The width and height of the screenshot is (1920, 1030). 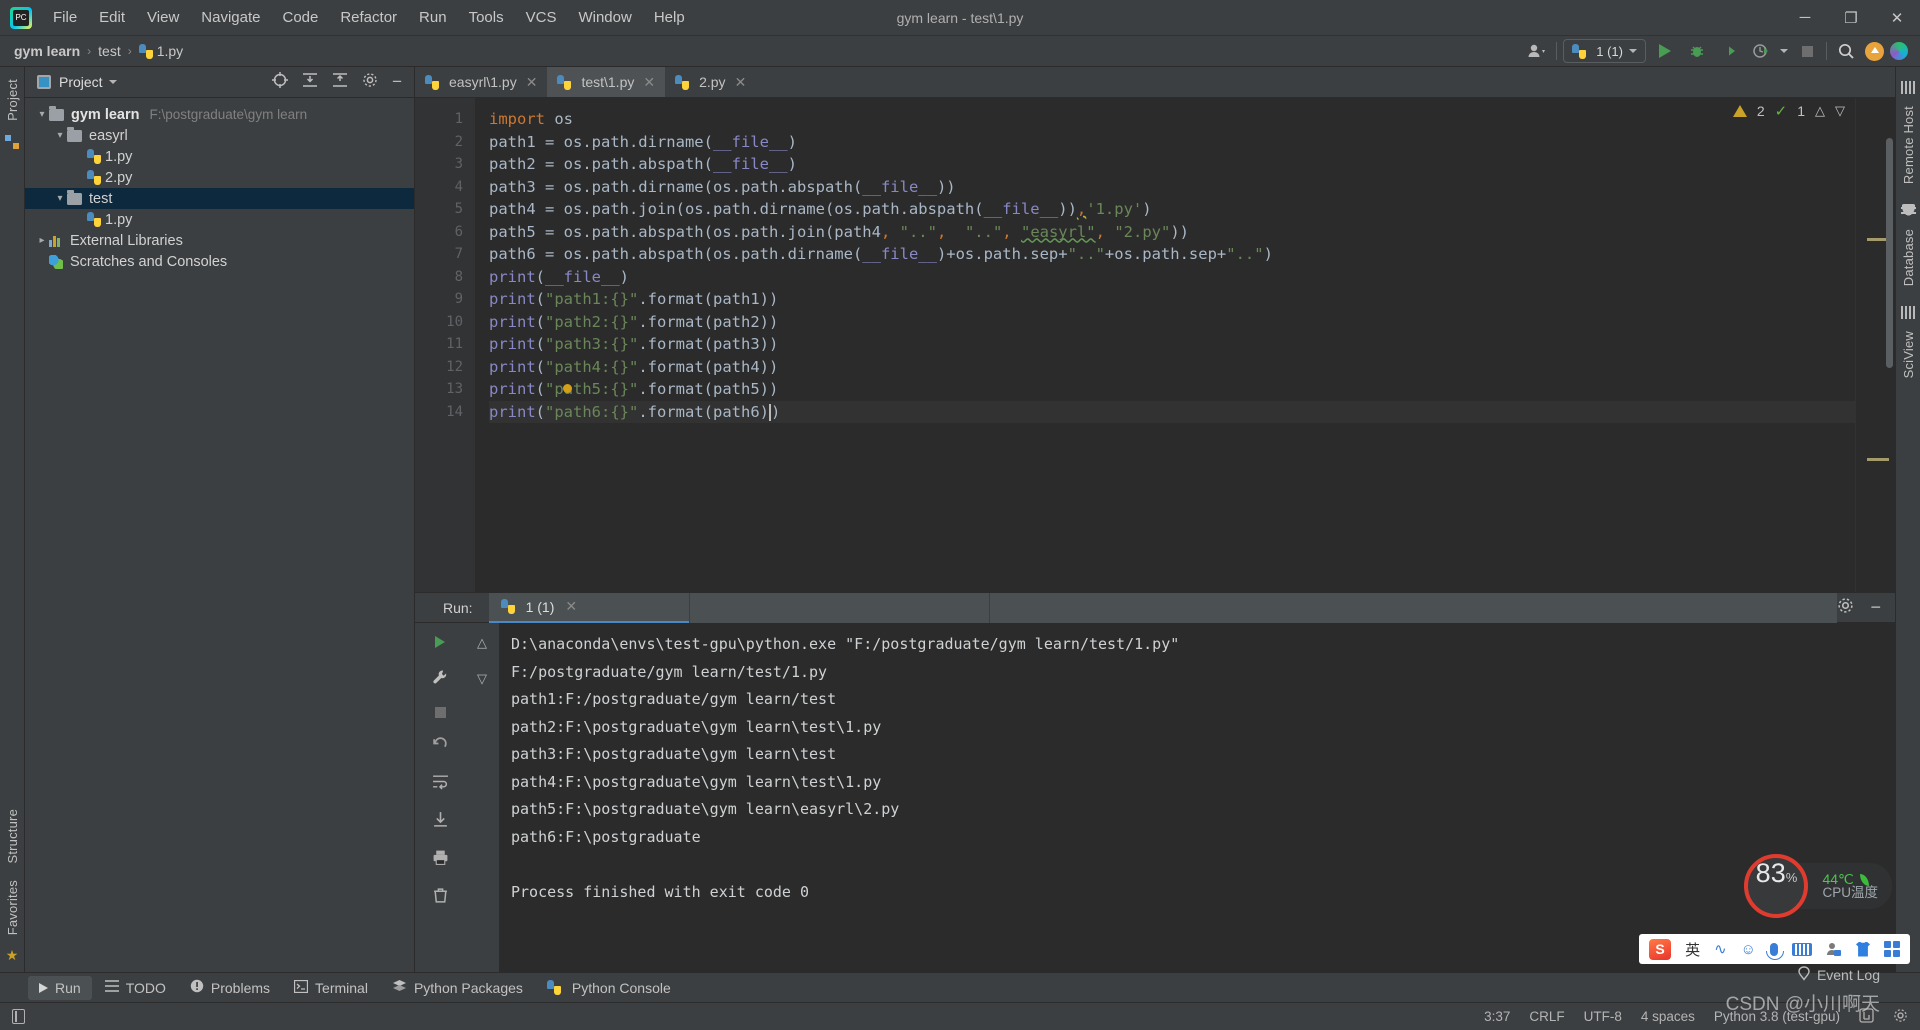 I want to click on sidebar-item-project: Project, so click(x=12, y=100).